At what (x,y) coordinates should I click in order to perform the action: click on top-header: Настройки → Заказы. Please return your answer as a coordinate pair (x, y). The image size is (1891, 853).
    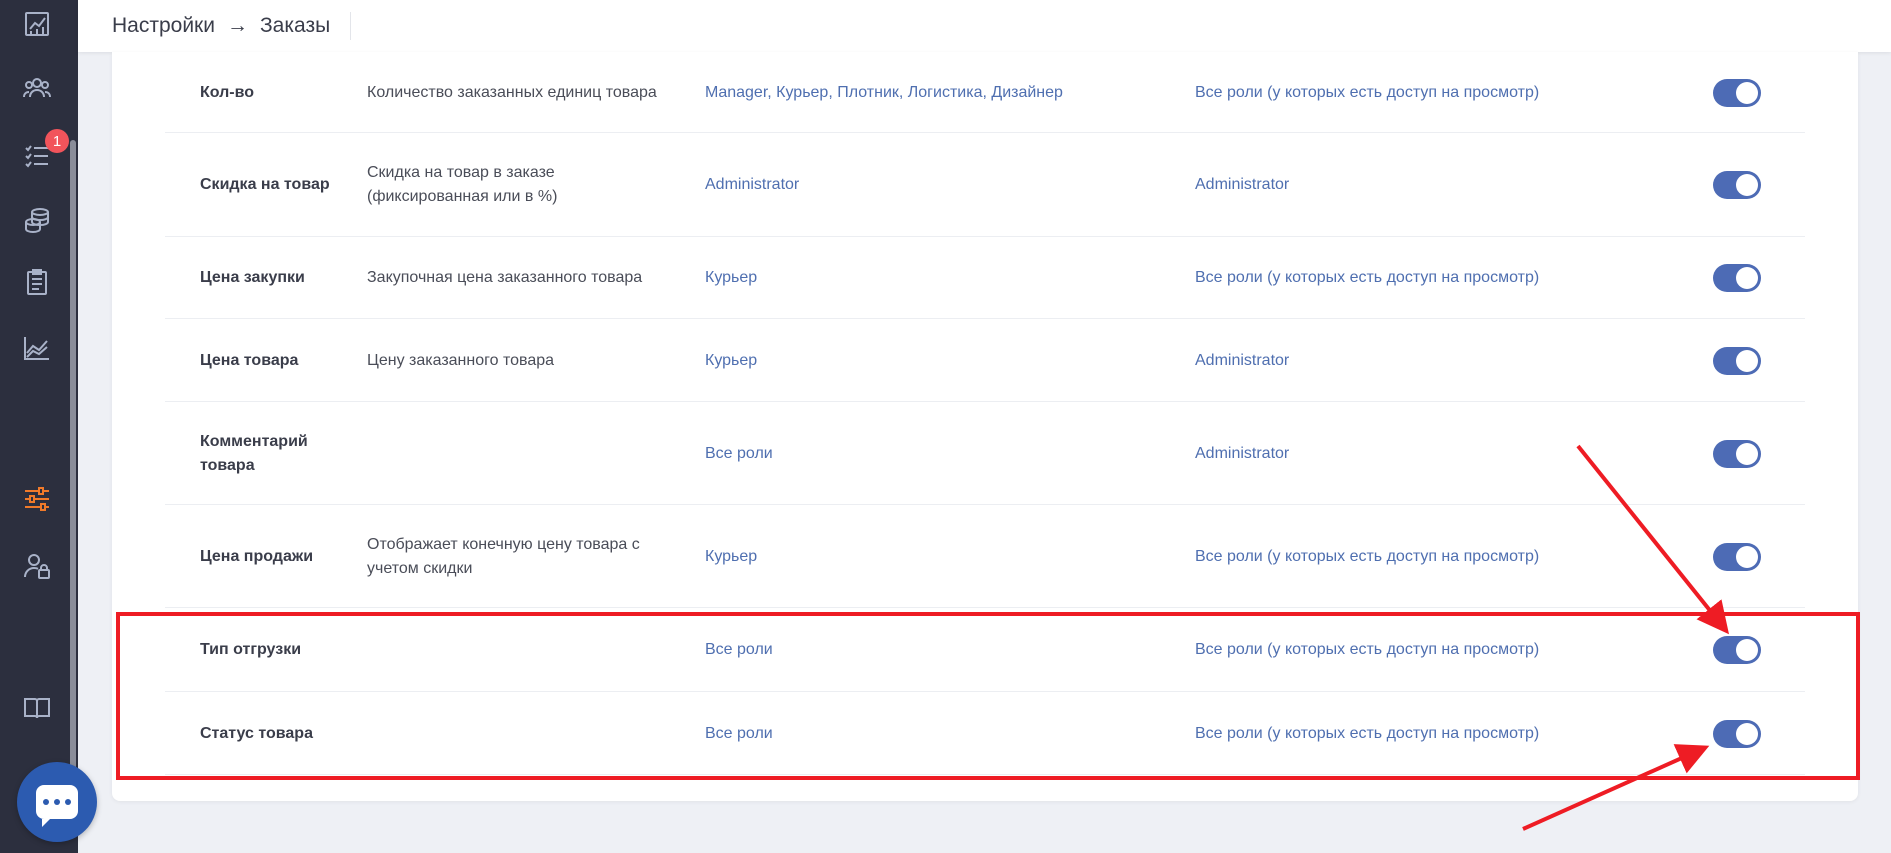
    Looking at the image, I should click on (984, 26).